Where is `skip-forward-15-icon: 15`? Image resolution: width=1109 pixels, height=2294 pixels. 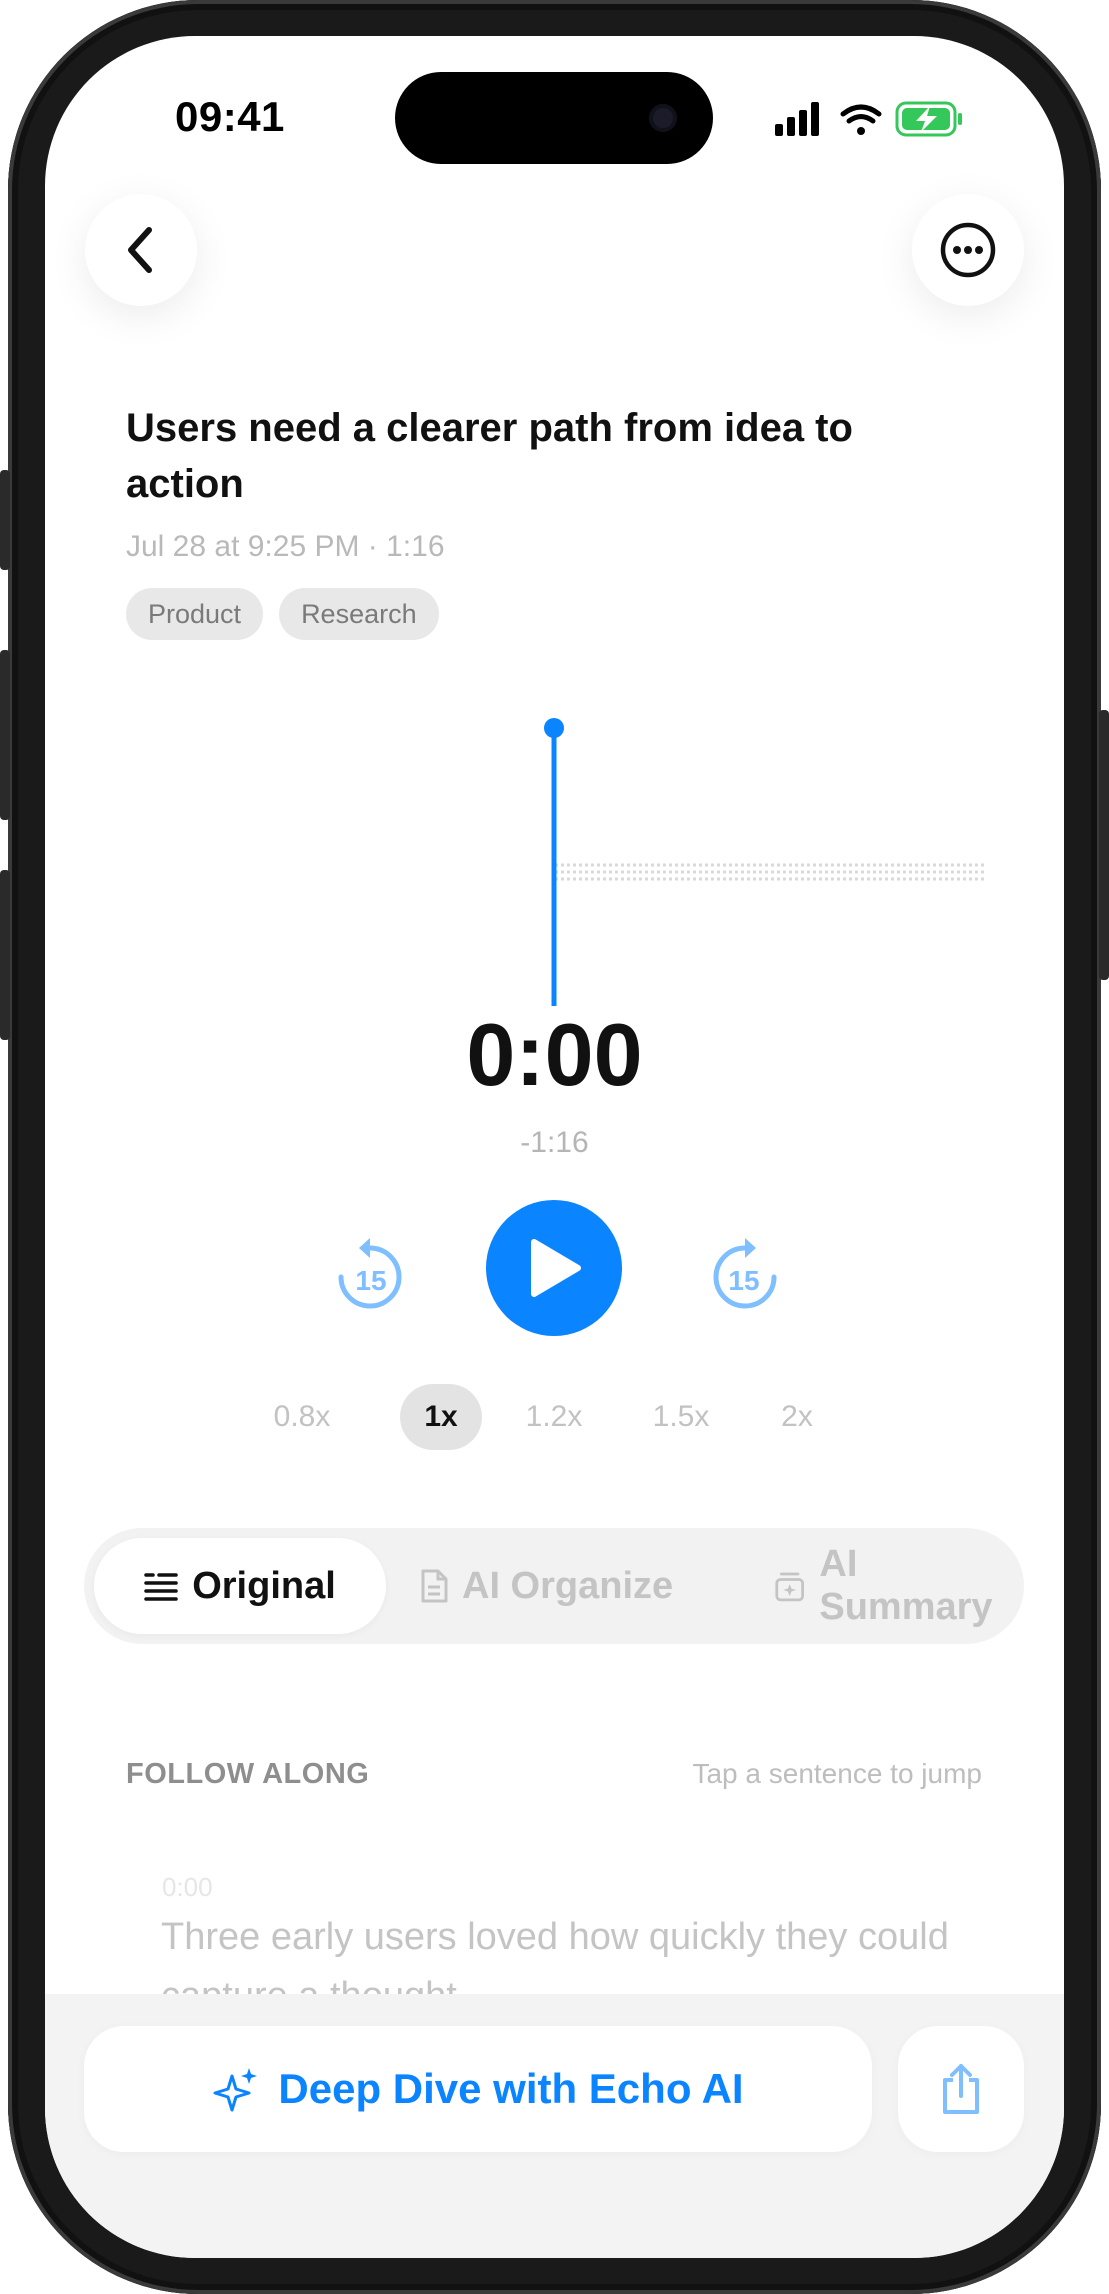 skip-forward-15-icon: 15 is located at coordinates (745, 1273).